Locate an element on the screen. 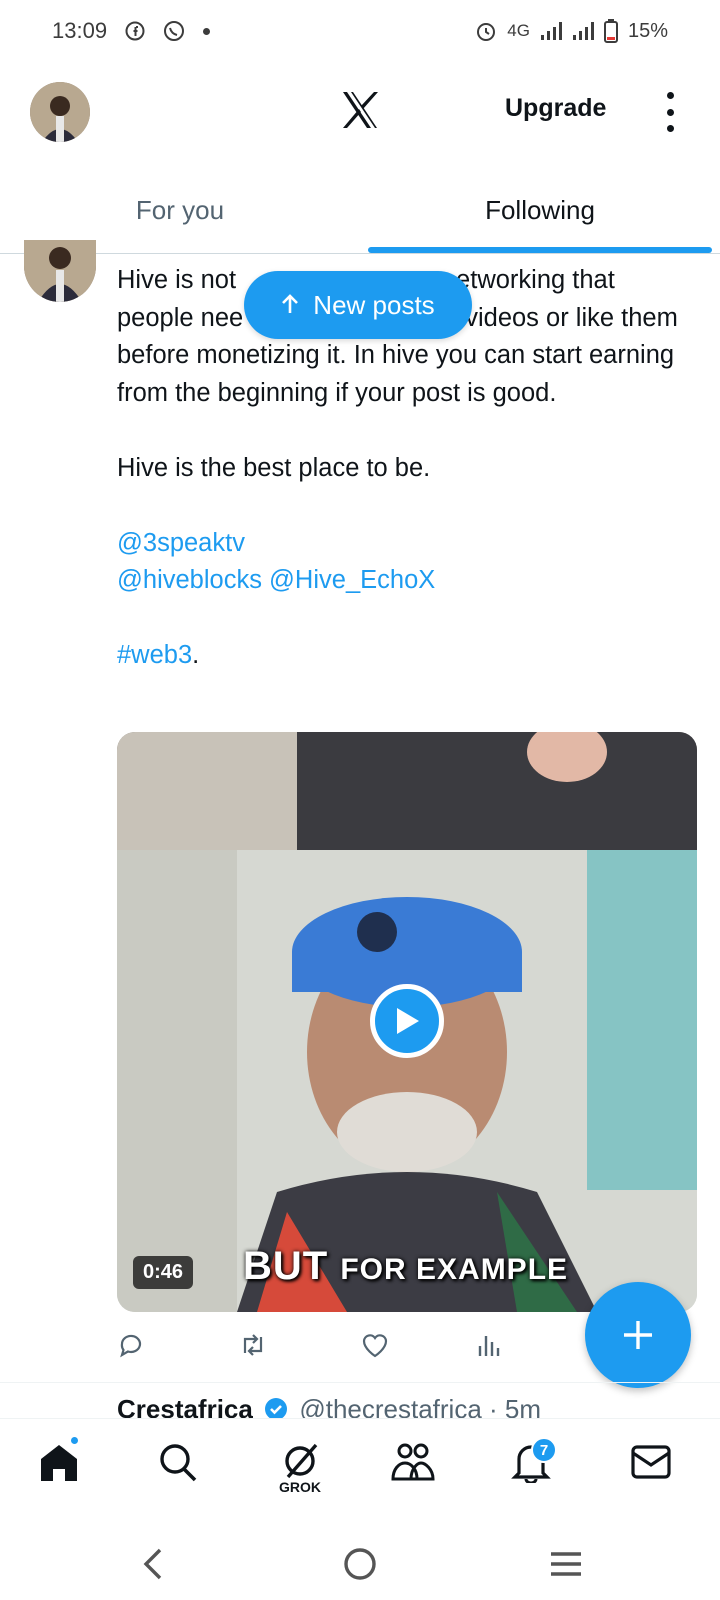 The height and width of the screenshot is (1600, 720). verified-badge-icon is located at coordinates (276, 1407).